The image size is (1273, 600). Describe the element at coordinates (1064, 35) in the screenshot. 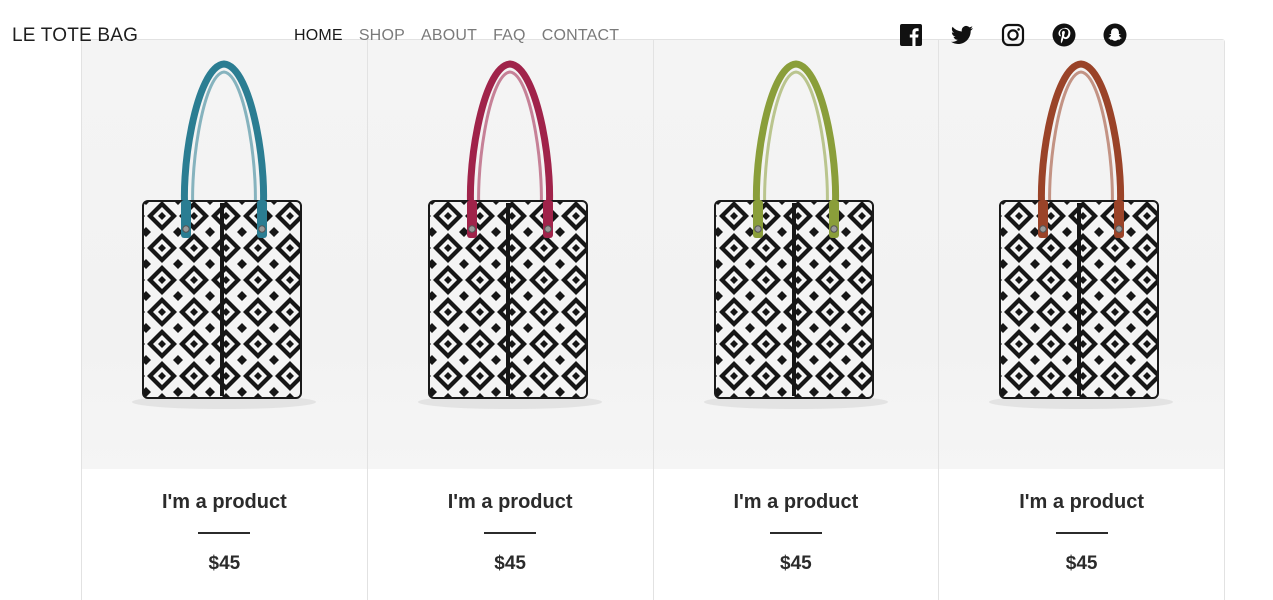

I see `pinterest-icon` at that location.